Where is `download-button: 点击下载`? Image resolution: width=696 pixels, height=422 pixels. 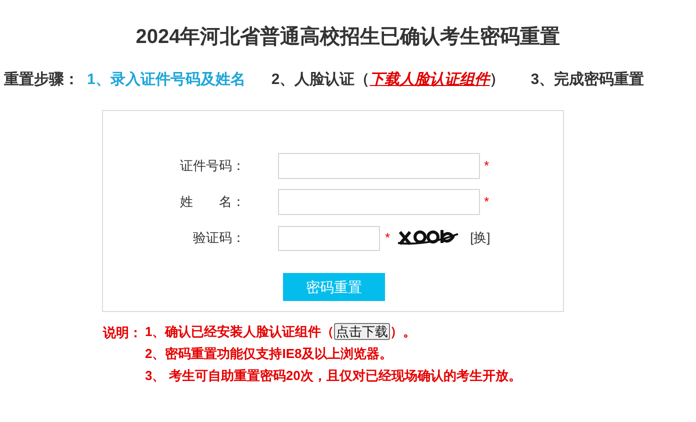
download-button: 点击下载 is located at coordinates (362, 331).